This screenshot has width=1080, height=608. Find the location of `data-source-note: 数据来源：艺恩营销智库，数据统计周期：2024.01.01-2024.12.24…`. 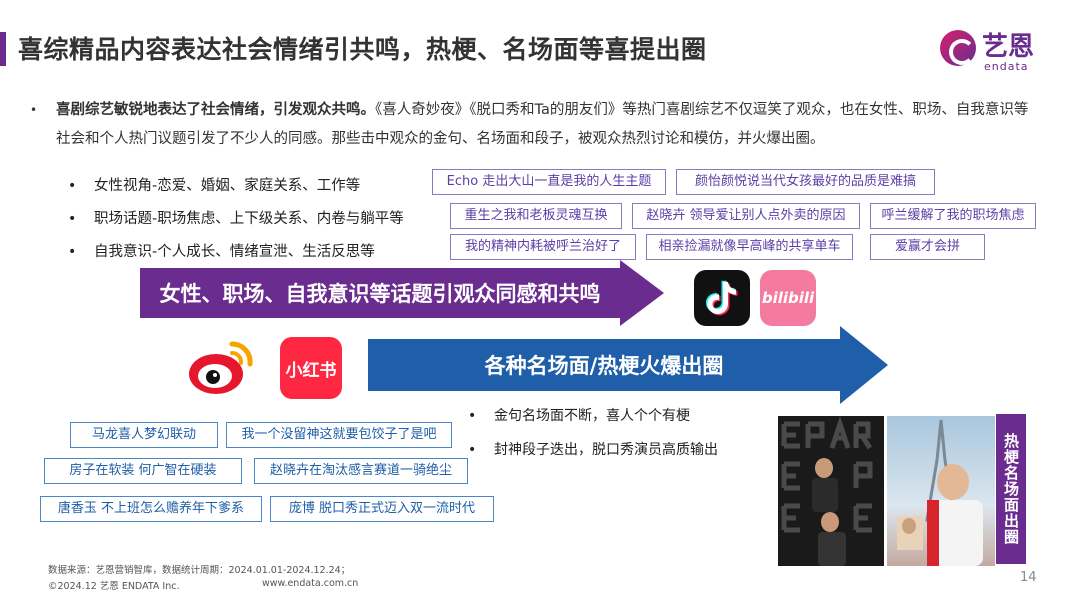

data-source-note: 数据来源：艺恩营销智库，数据统计周期：2024.01.01-2024.12.24… is located at coordinates (199, 570).